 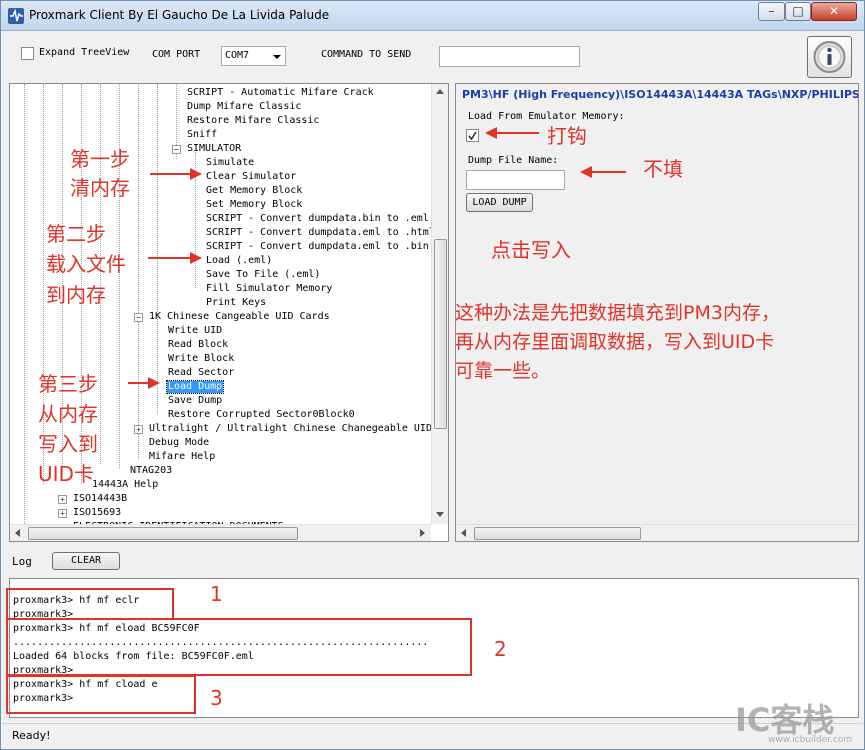 I want to click on info-icon, so click(x=829, y=57).